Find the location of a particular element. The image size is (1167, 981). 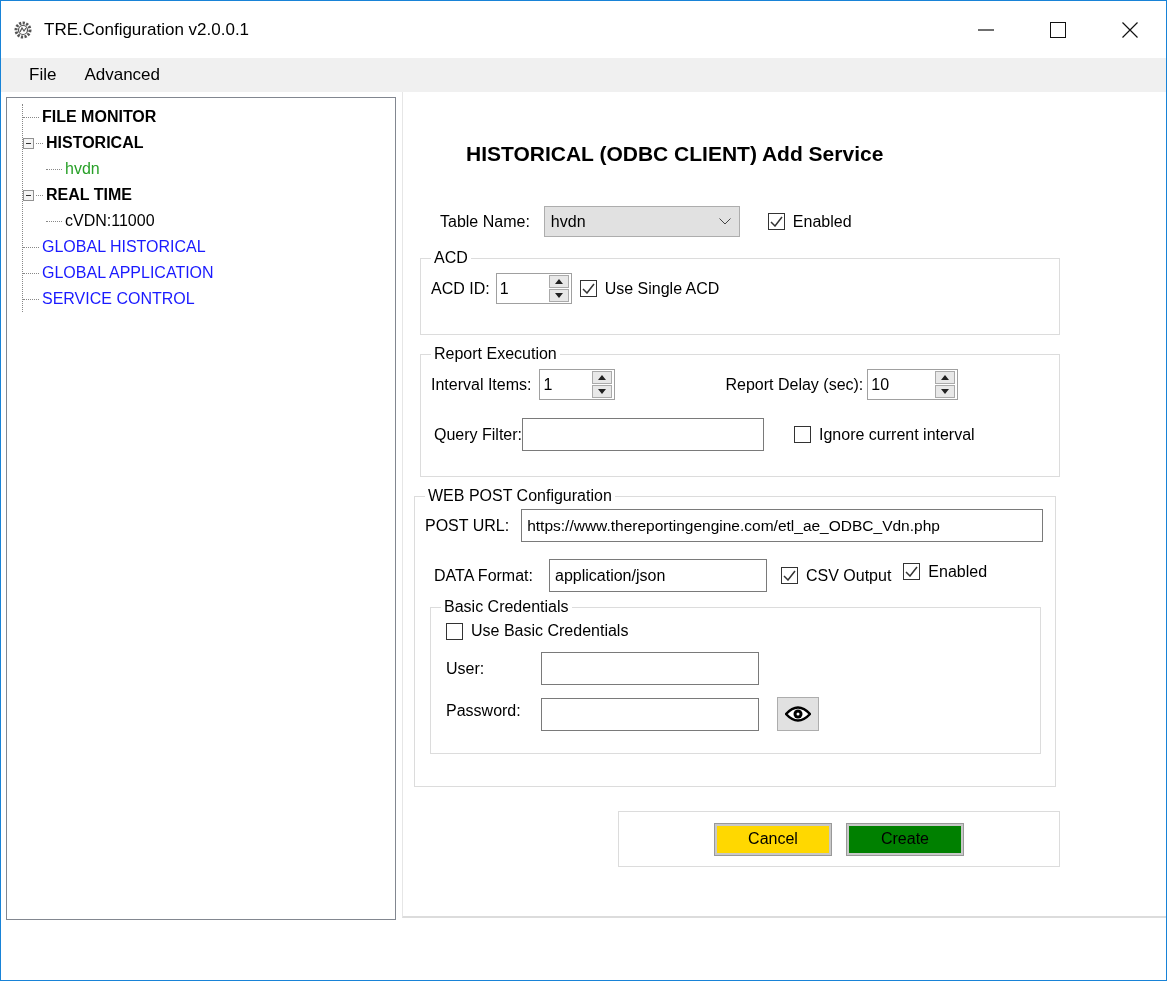

menu-item: Advanced is located at coordinates (122, 75).